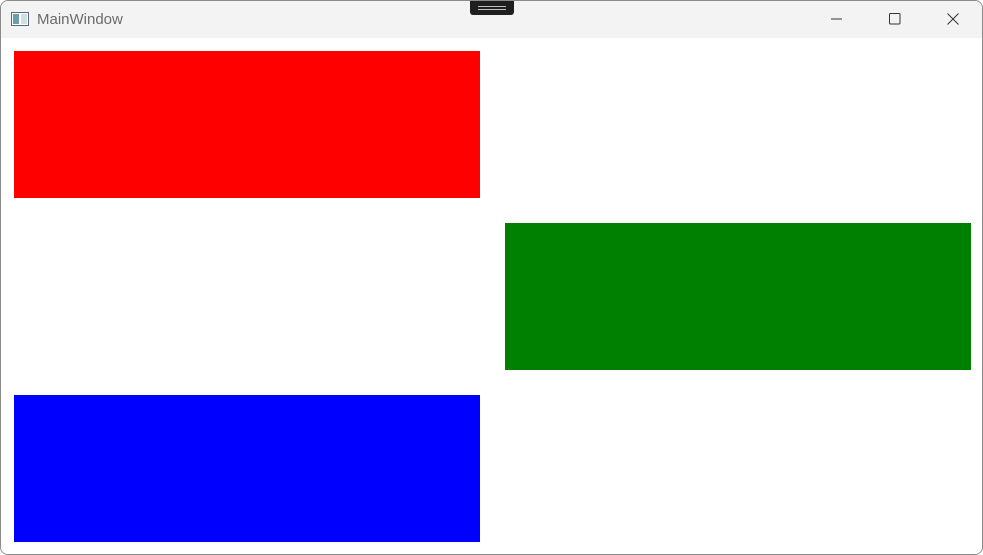  What do you see at coordinates (491, 19) in the screenshot?
I see `title-bar: MainWindow` at bounding box center [491, 19].